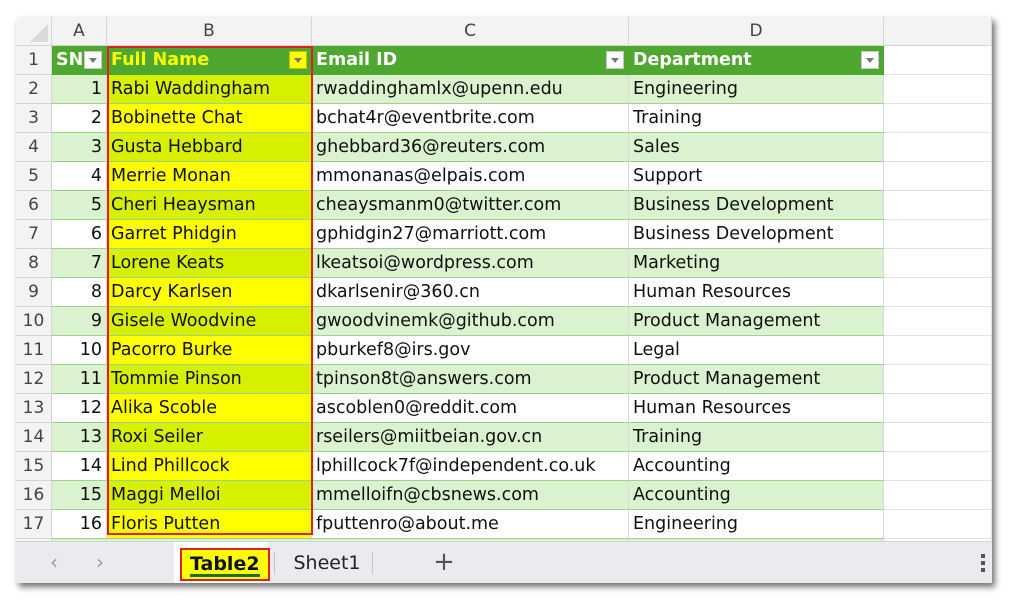 The width and height of the screenshot is (1009, 601). Describe the element at coordinates (209, 495) in the screenshot. I see `cell-full-name: Maggi Melloi` at that location.